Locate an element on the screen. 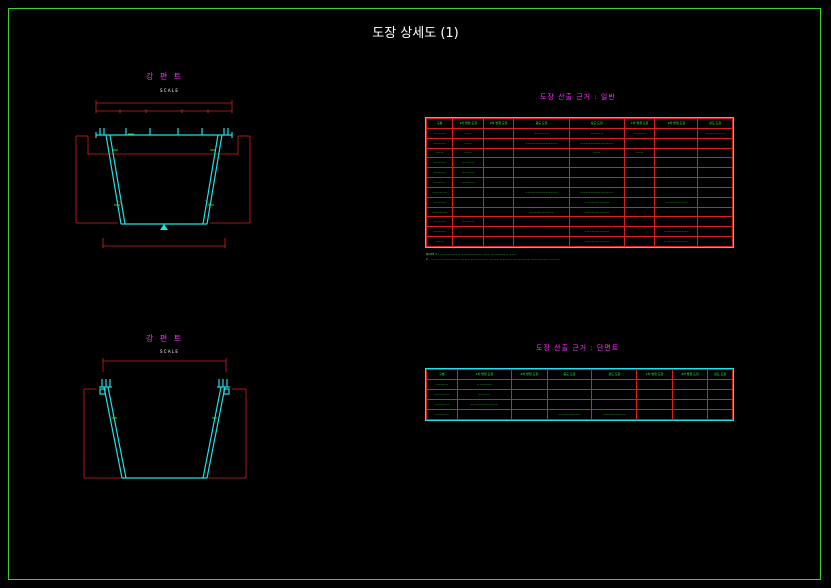 Image resolution: width=831 pixels, height=588 pixels. table-row: ~~~~~~~~~~~~~~~~~~~~~~~~~~~~~~~~ is located at coordinates (579, 133).